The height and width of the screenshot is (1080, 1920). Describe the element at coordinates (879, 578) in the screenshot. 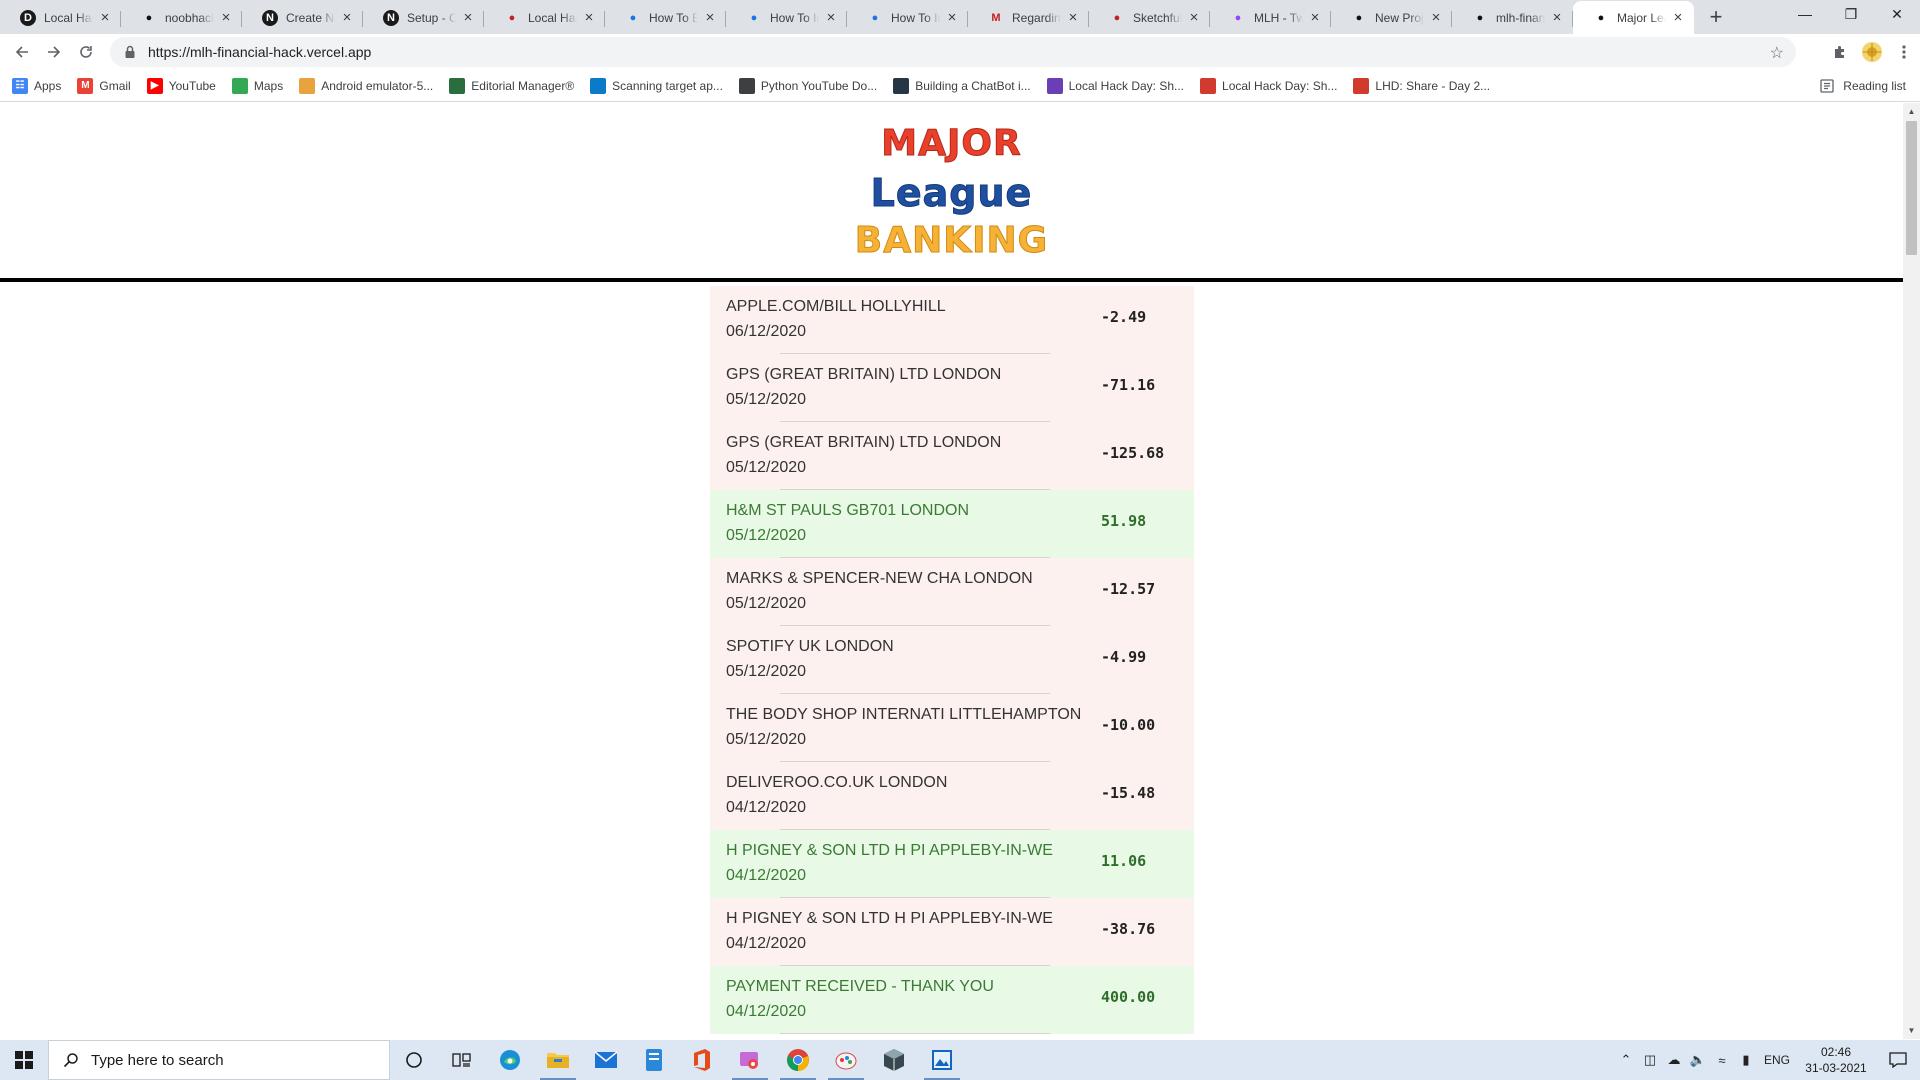

I see `transaction-description: MARKS & SPENCER-NEW CHA LONDON` at that location.